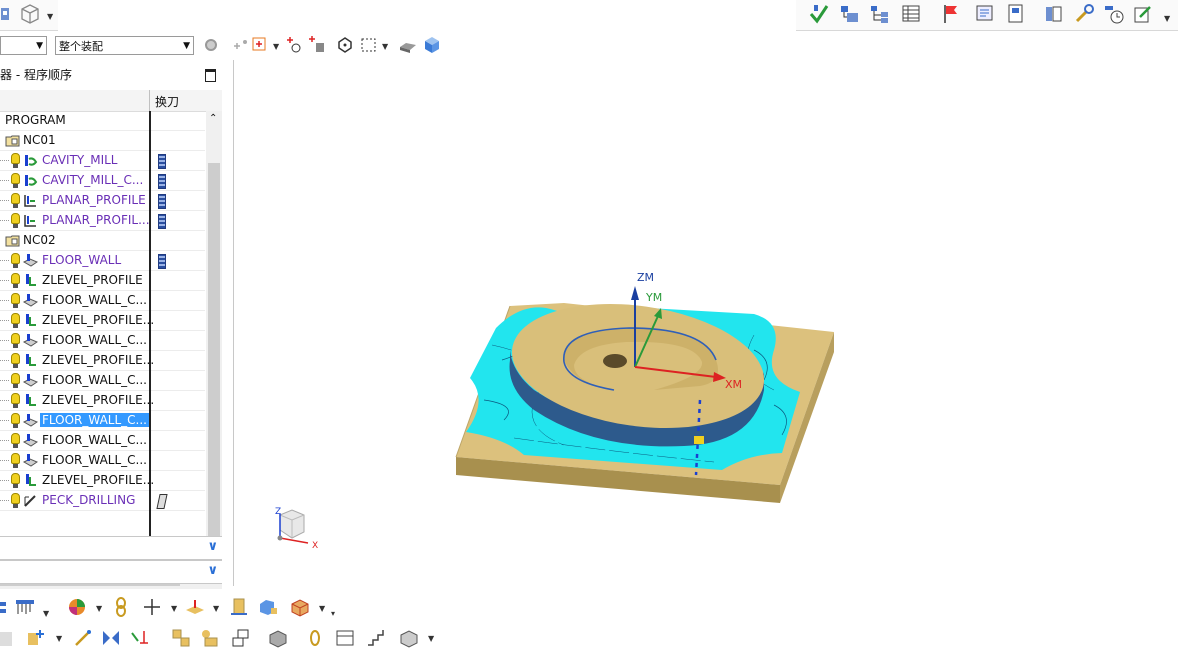 This screenshot has height=650, width=1178. I want to click on report-icon, so click(985, 14).